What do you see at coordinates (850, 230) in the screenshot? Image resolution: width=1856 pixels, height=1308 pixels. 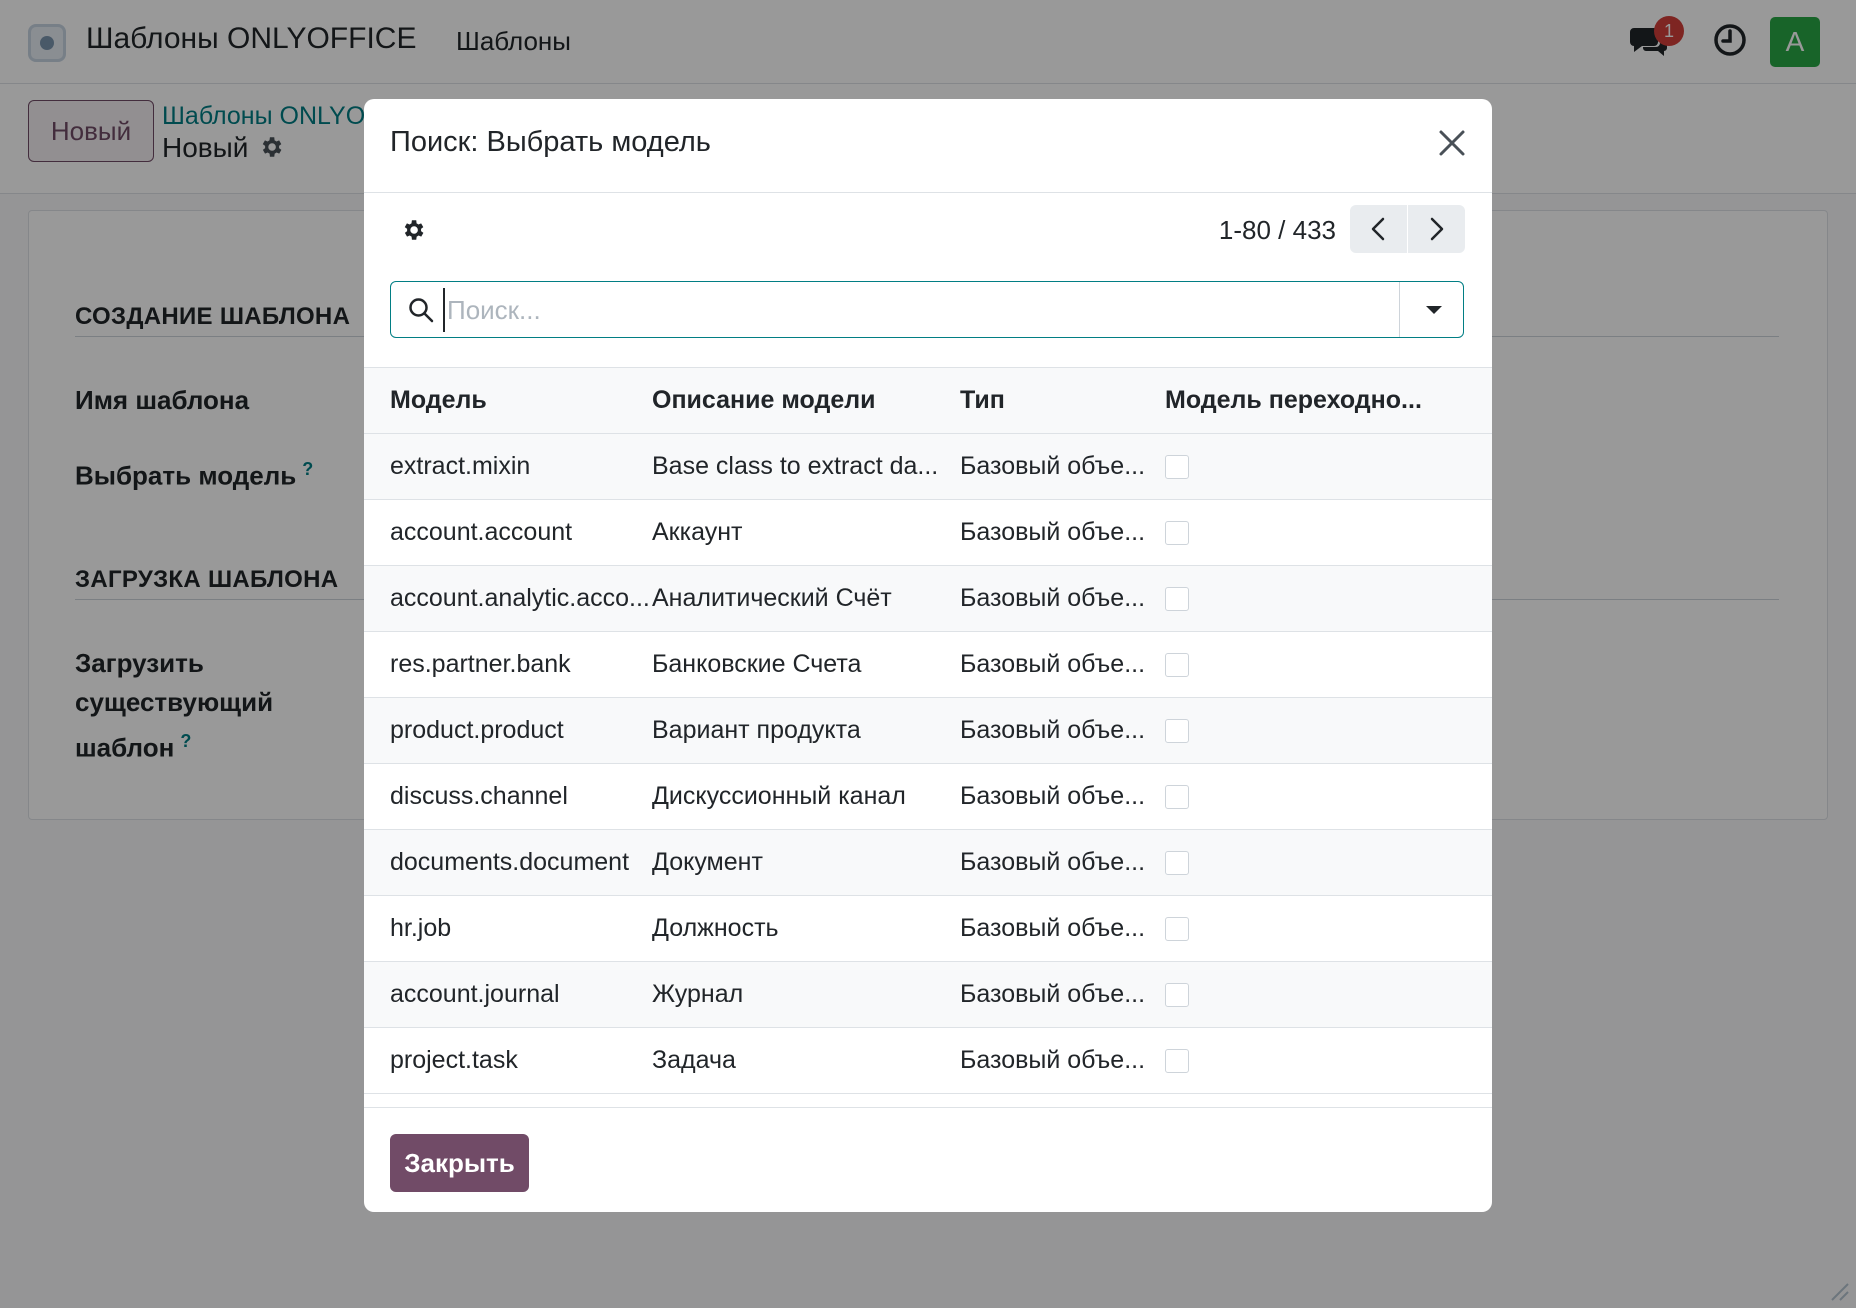 I see `pager-value: 1-80 / 433` at bounding box center [850, 230].